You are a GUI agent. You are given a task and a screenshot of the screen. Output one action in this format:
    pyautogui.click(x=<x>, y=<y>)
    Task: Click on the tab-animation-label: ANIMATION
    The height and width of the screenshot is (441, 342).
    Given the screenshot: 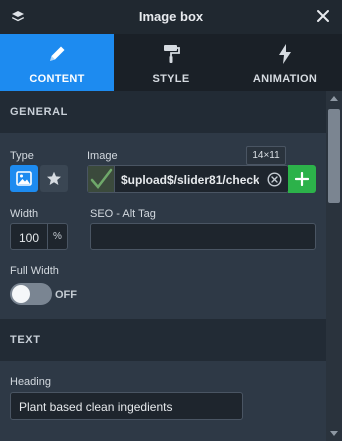 What is the action you would take?
    pyautogui.click(x=285, y=79)
    